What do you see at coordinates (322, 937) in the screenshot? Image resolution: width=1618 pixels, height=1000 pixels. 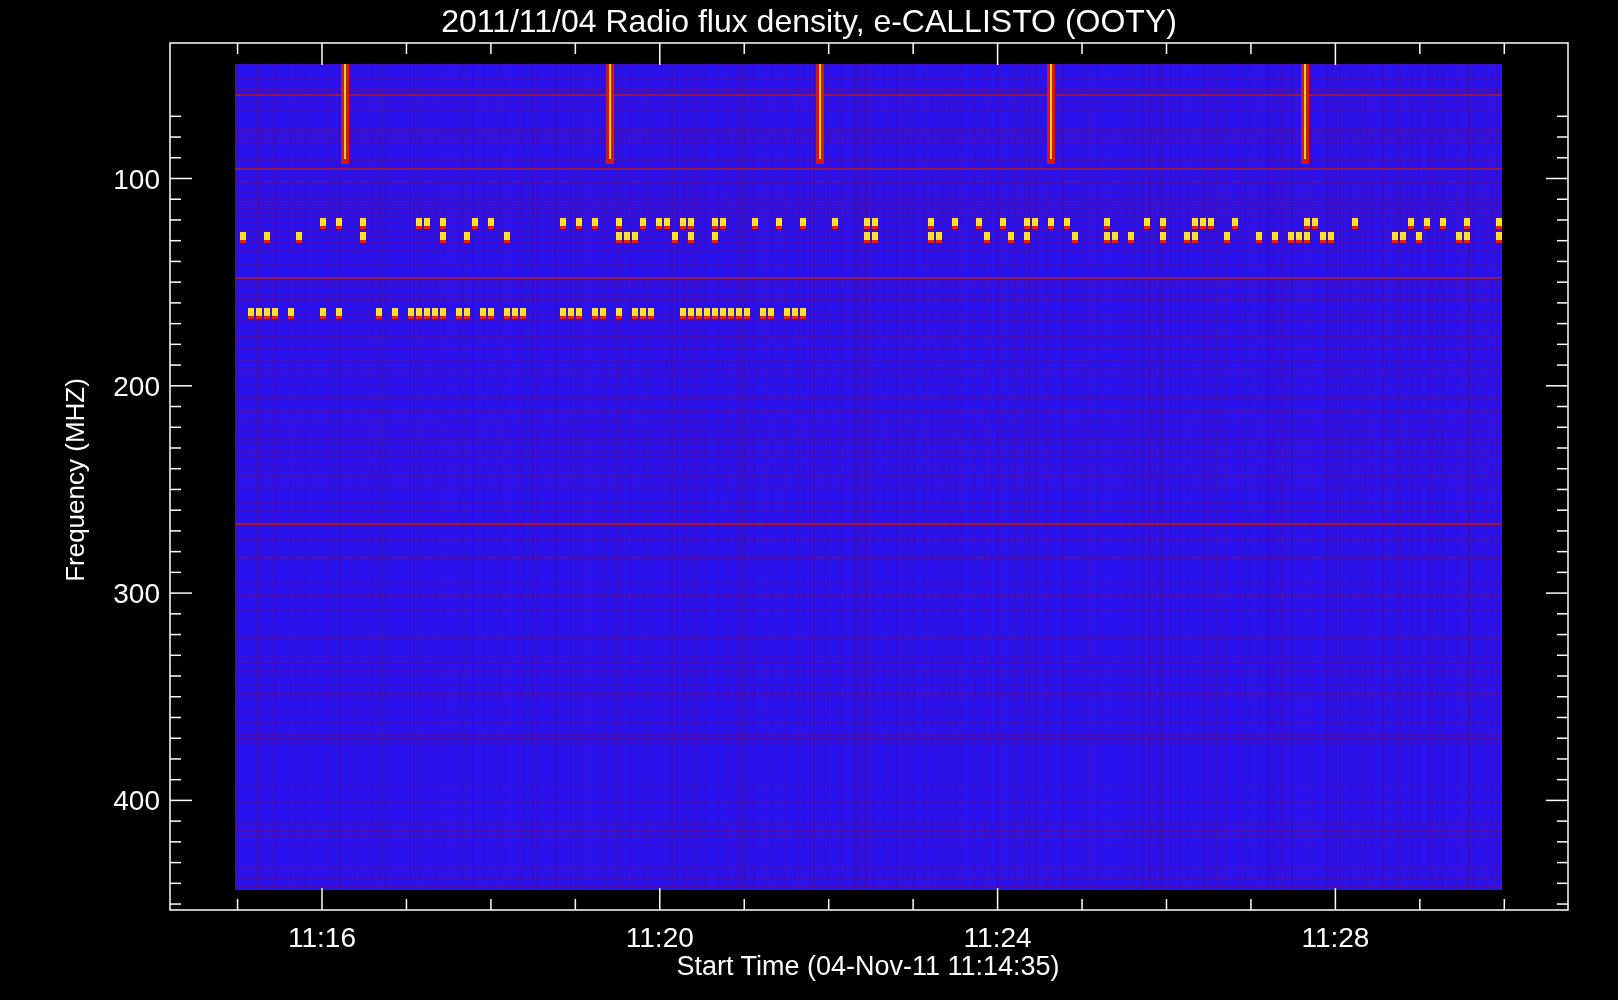 I see `x-tick-label: 11:16` at bounding box center [322, 937].